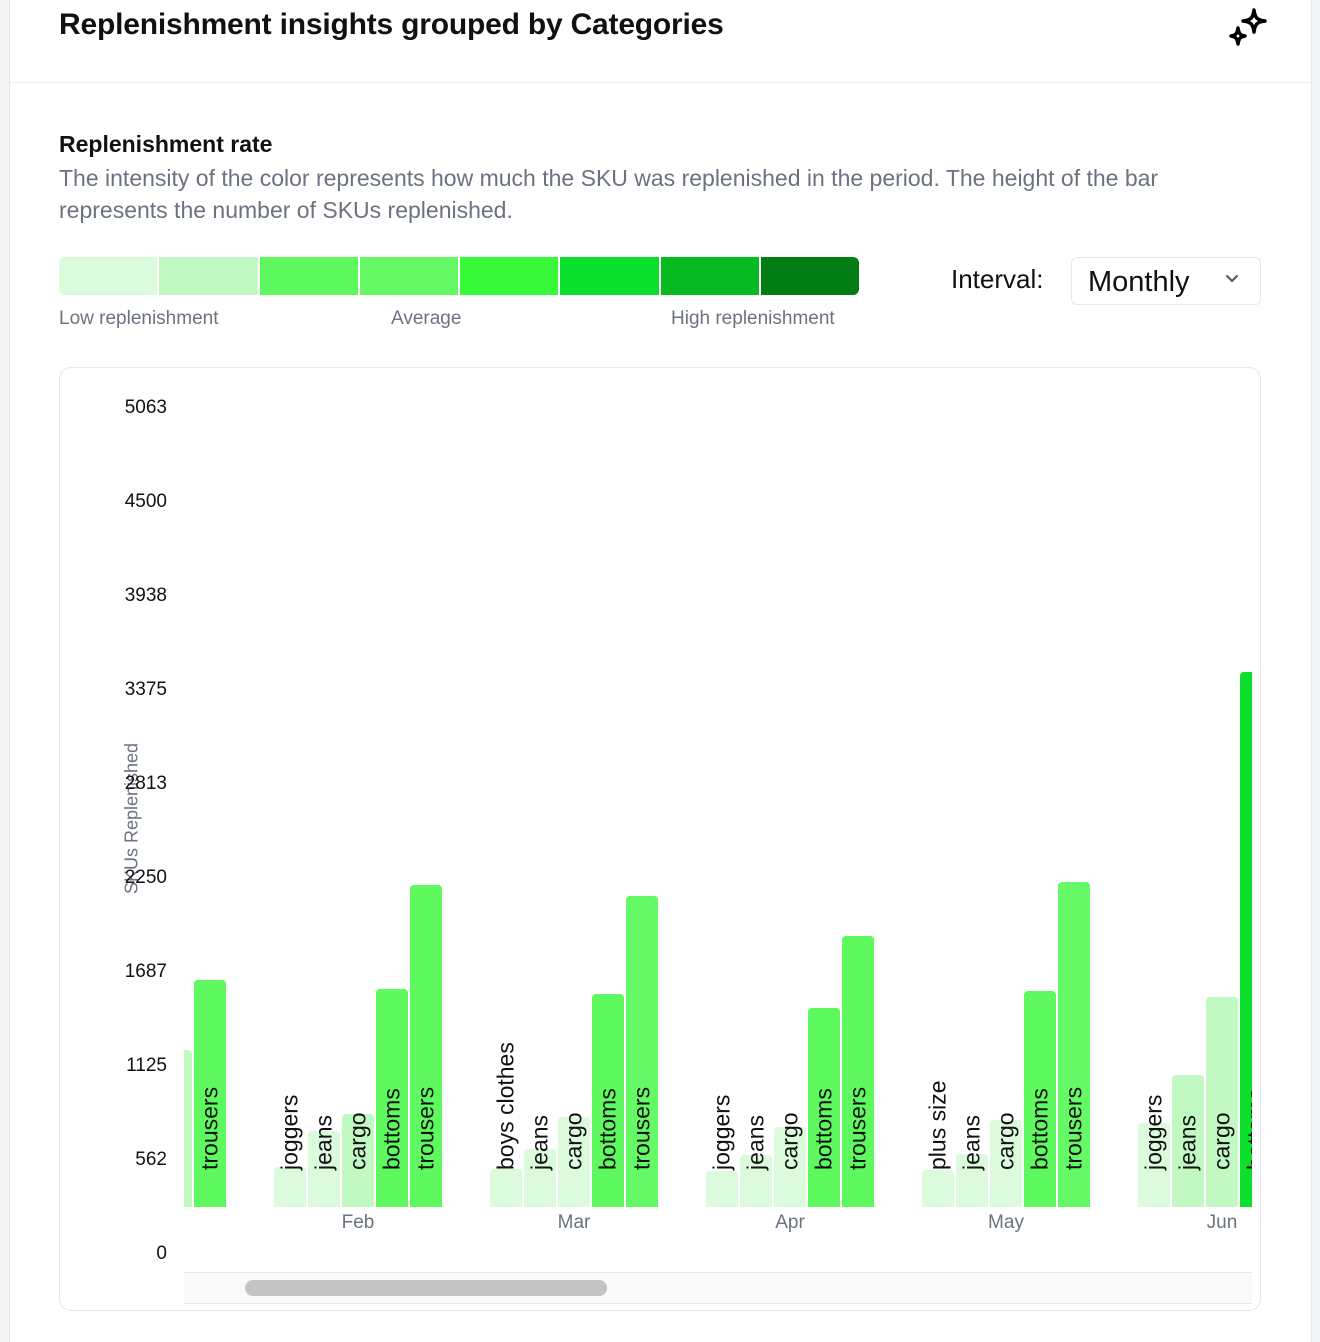  What do you see at coordinates (459, 276) in the screenshot?
I see `color-scale-legend` at bounding box center [459, 276].